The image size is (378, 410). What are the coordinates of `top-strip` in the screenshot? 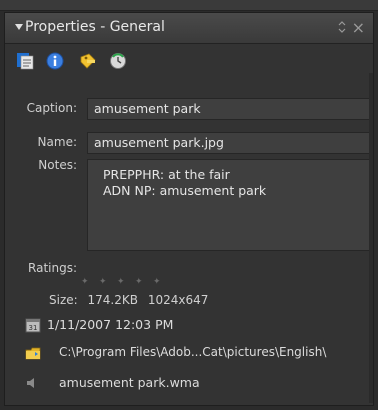 It's located at (189, 5).